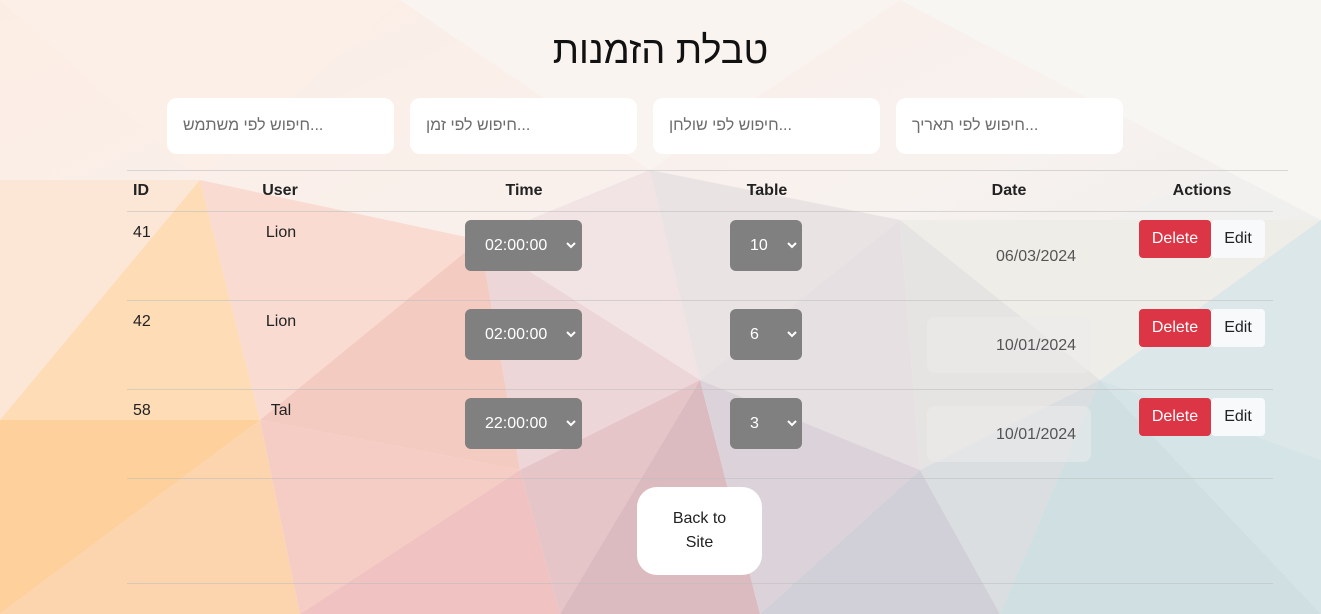 The image size is (1321, 614). I want to click on header-id: ID, so click(141, 190).